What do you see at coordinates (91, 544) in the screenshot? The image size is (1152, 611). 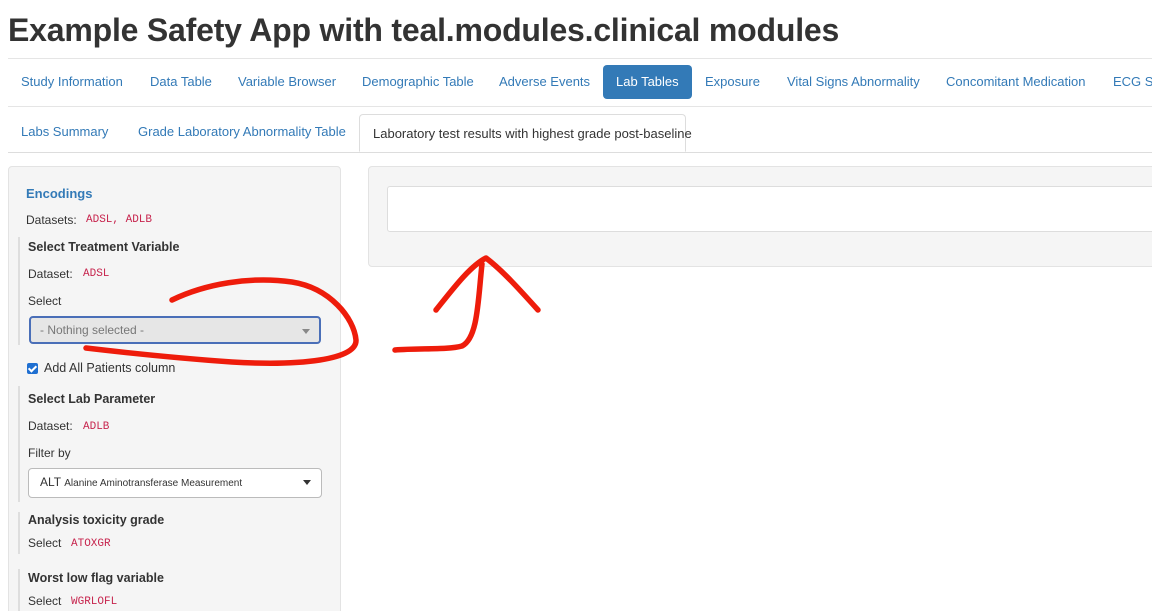 I see `toxicity-select-value: ATOXGR` at bounding box center [91, 544].